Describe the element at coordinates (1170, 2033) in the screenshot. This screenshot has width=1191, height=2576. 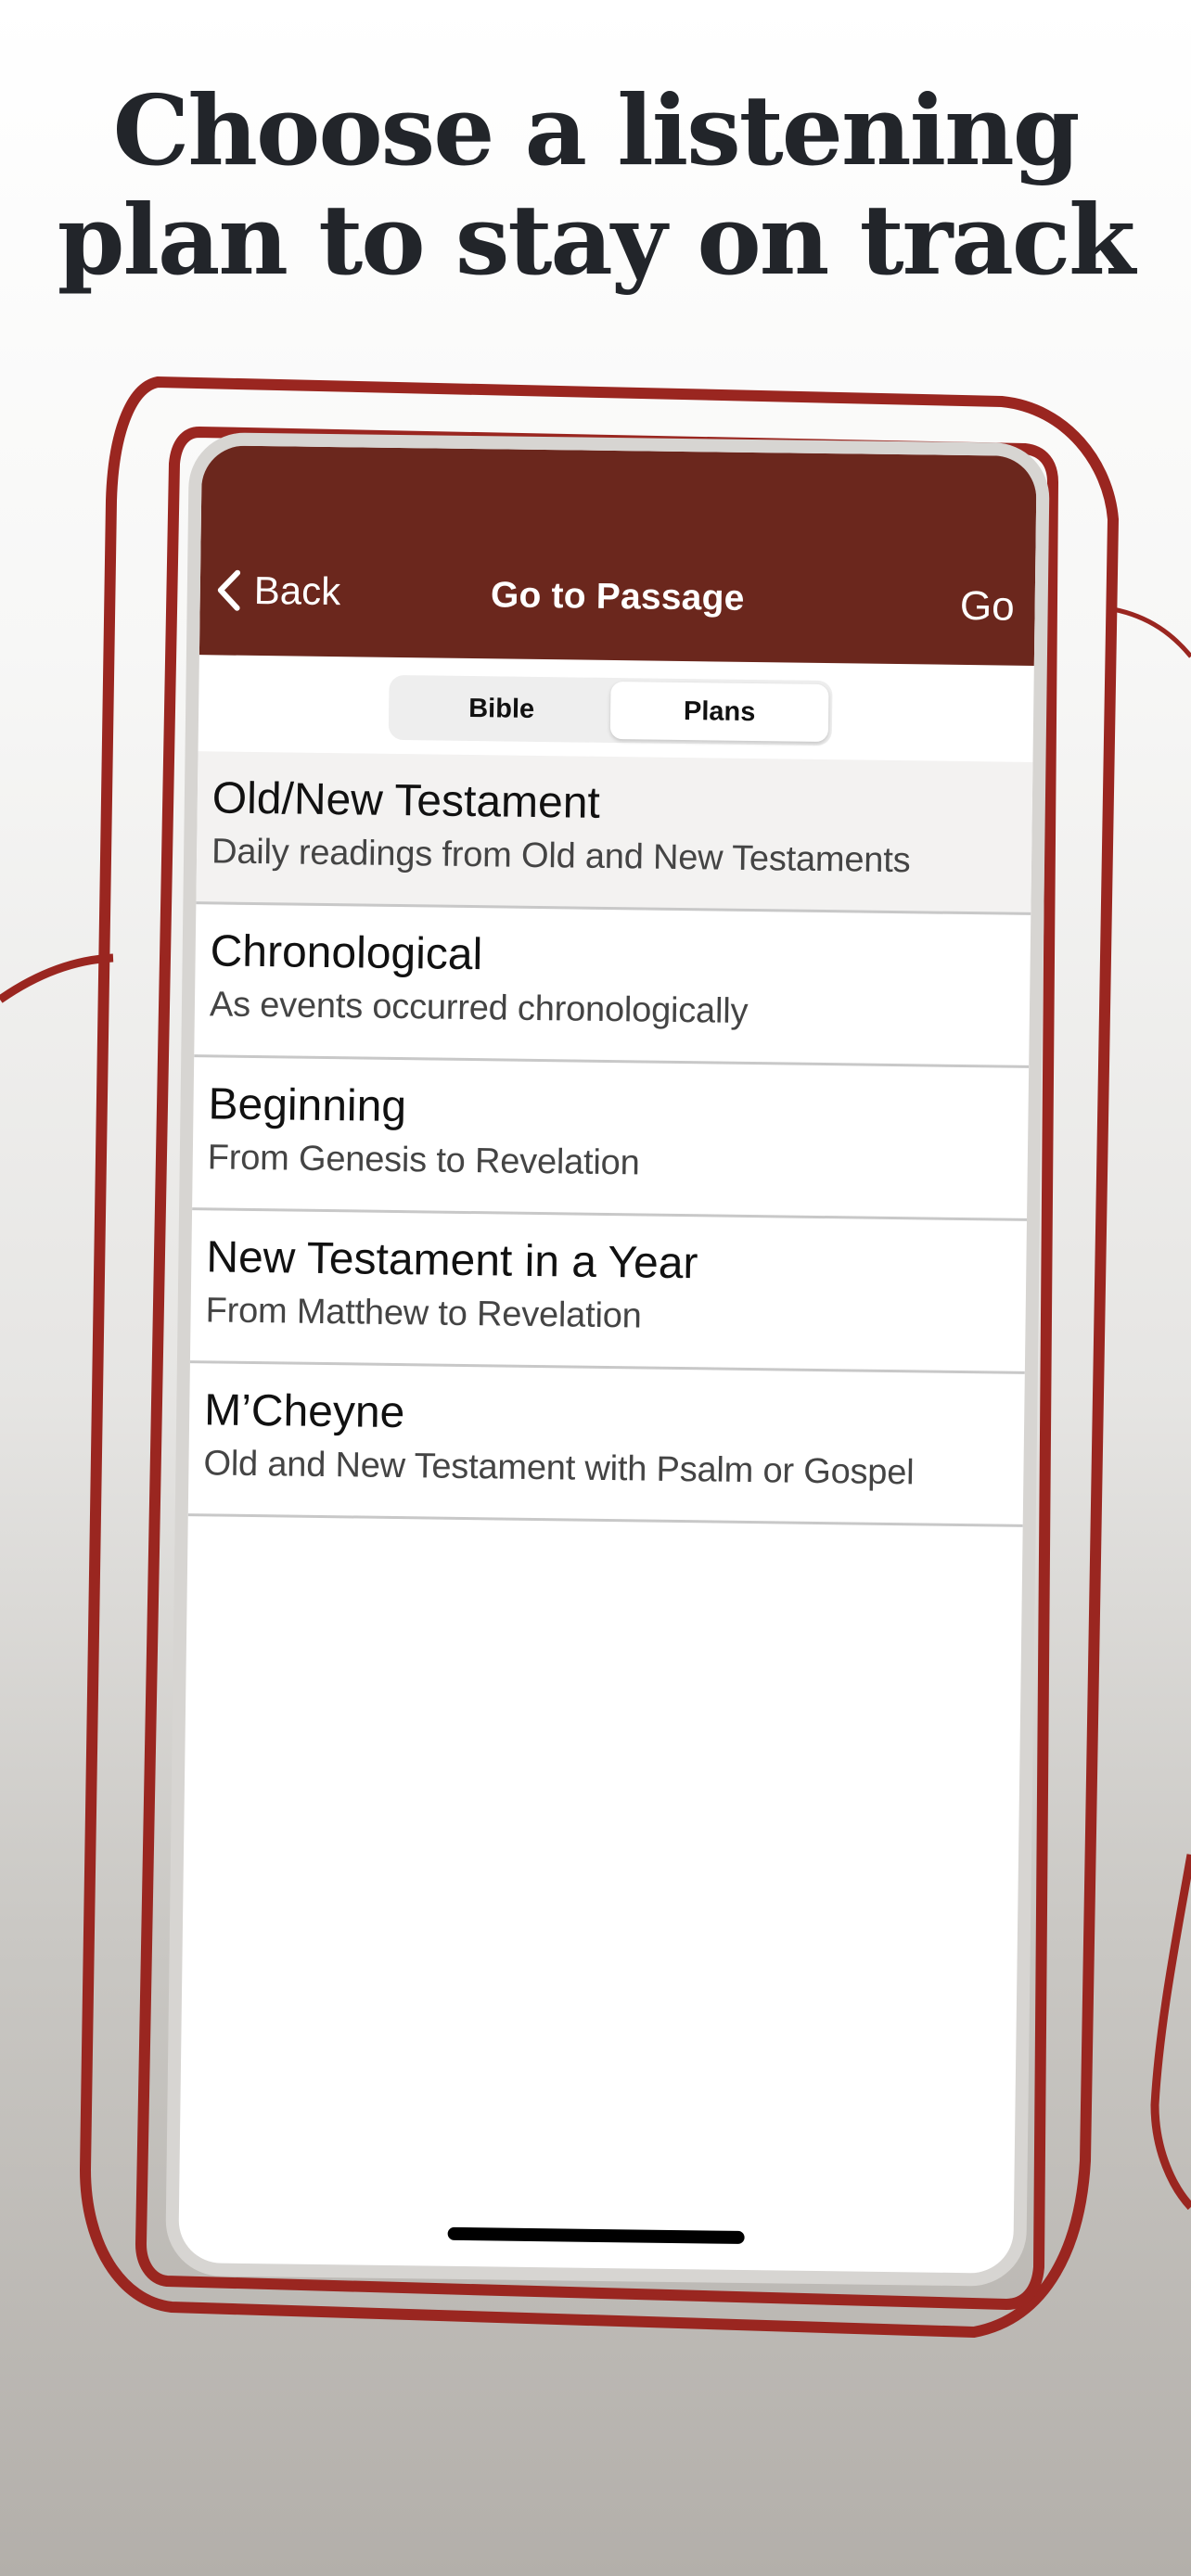
I see `side-swoosh-right-bottom` at that location.